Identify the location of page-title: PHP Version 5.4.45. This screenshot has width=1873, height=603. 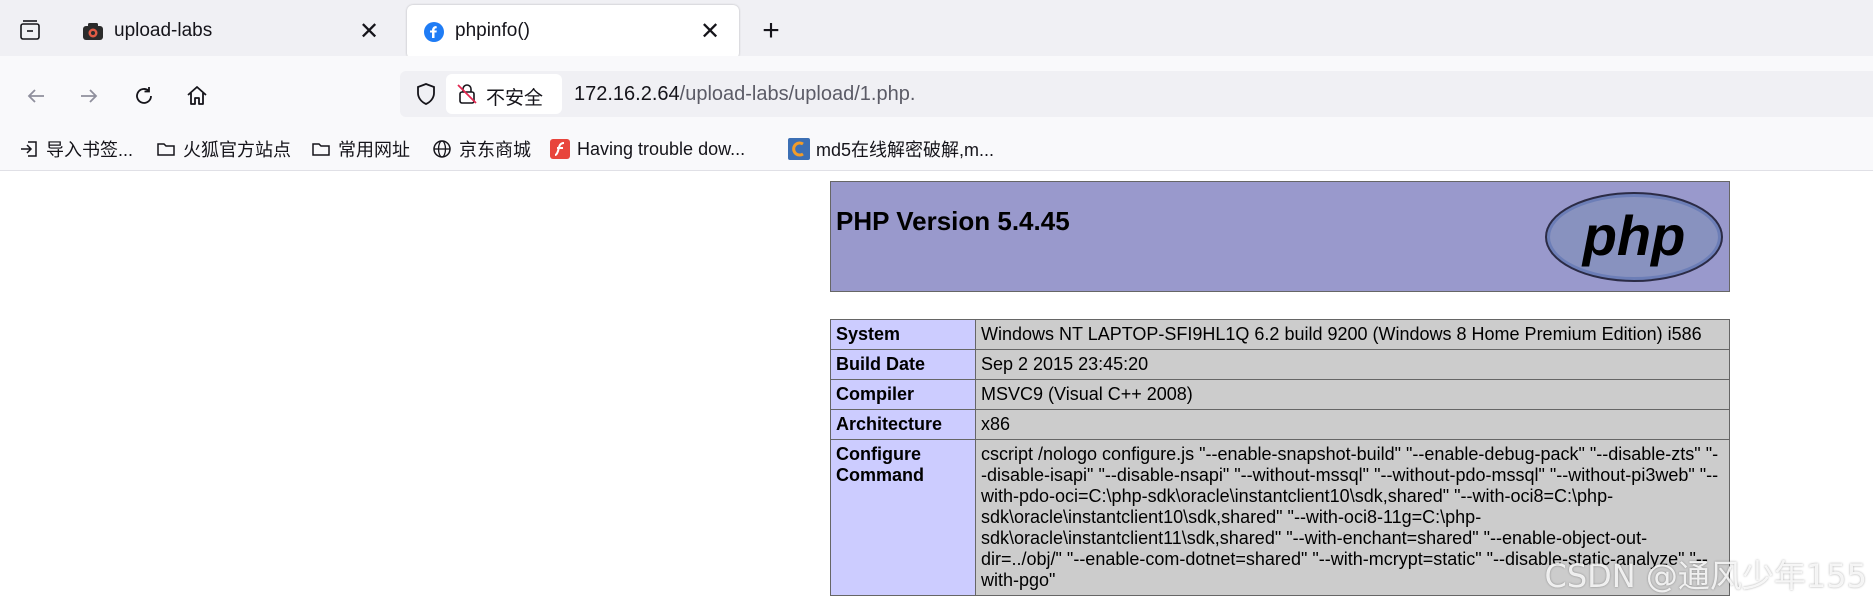
(953, 221).